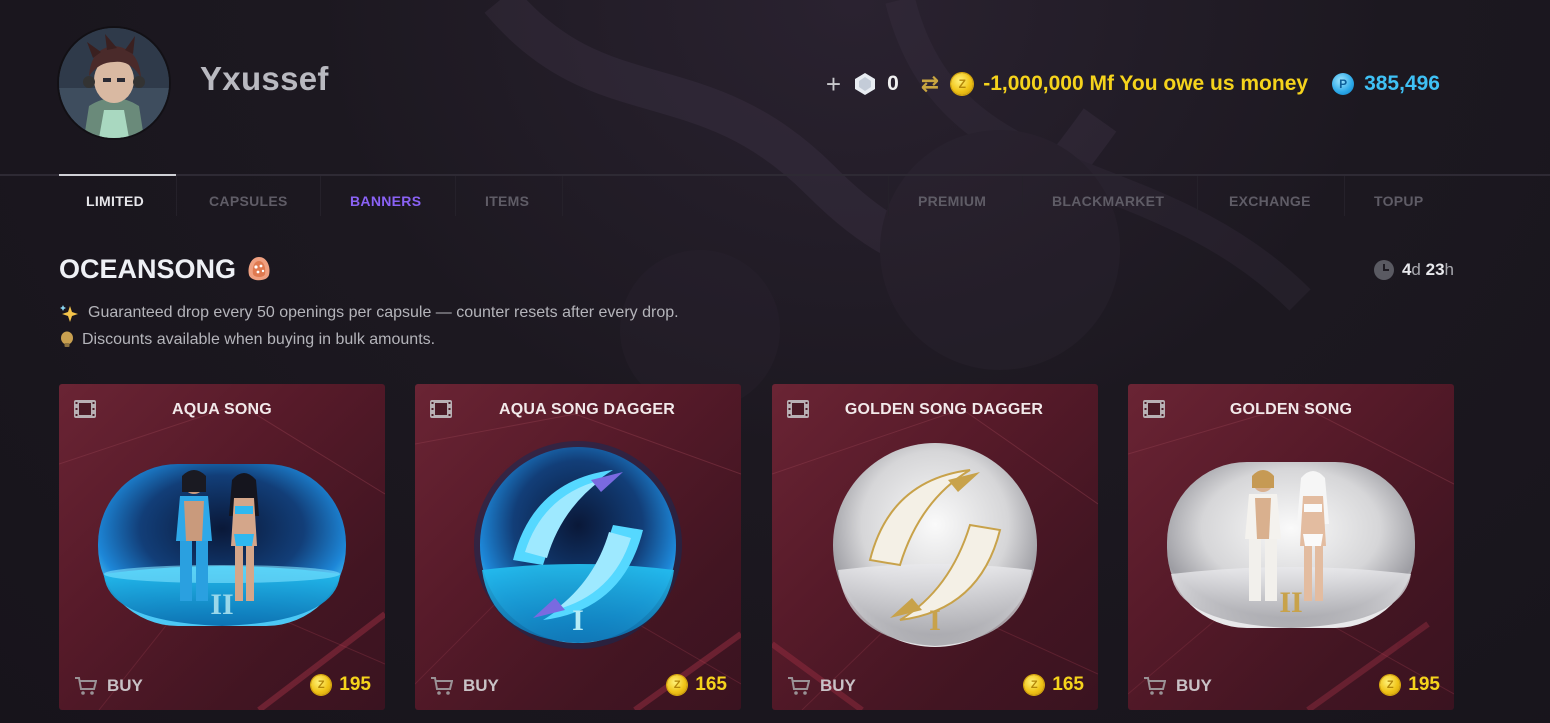 This screenshot has height=723, width=1550. Describe the element at coordinates (117, 175) in the screenshot. I see `active-tab-indicator` at that location.